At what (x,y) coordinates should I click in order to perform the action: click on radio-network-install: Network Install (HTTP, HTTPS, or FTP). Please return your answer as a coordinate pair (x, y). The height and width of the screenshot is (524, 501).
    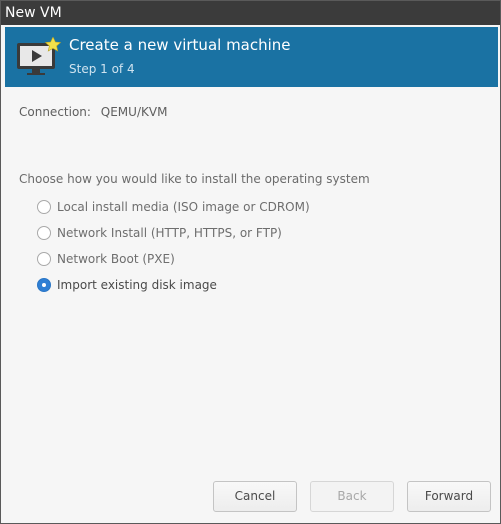
    Looking at the image, I should click on (159, 233).